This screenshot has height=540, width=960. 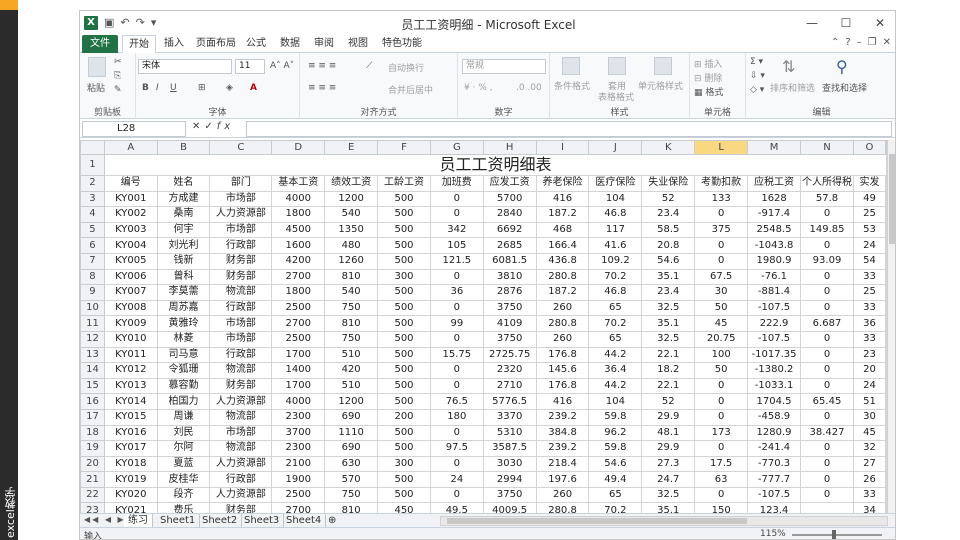 What do you see at coordinates (757, 76) in the screenshot?
I see `fill-icon: ⇩ ▾` at bounding box center [757, 76].